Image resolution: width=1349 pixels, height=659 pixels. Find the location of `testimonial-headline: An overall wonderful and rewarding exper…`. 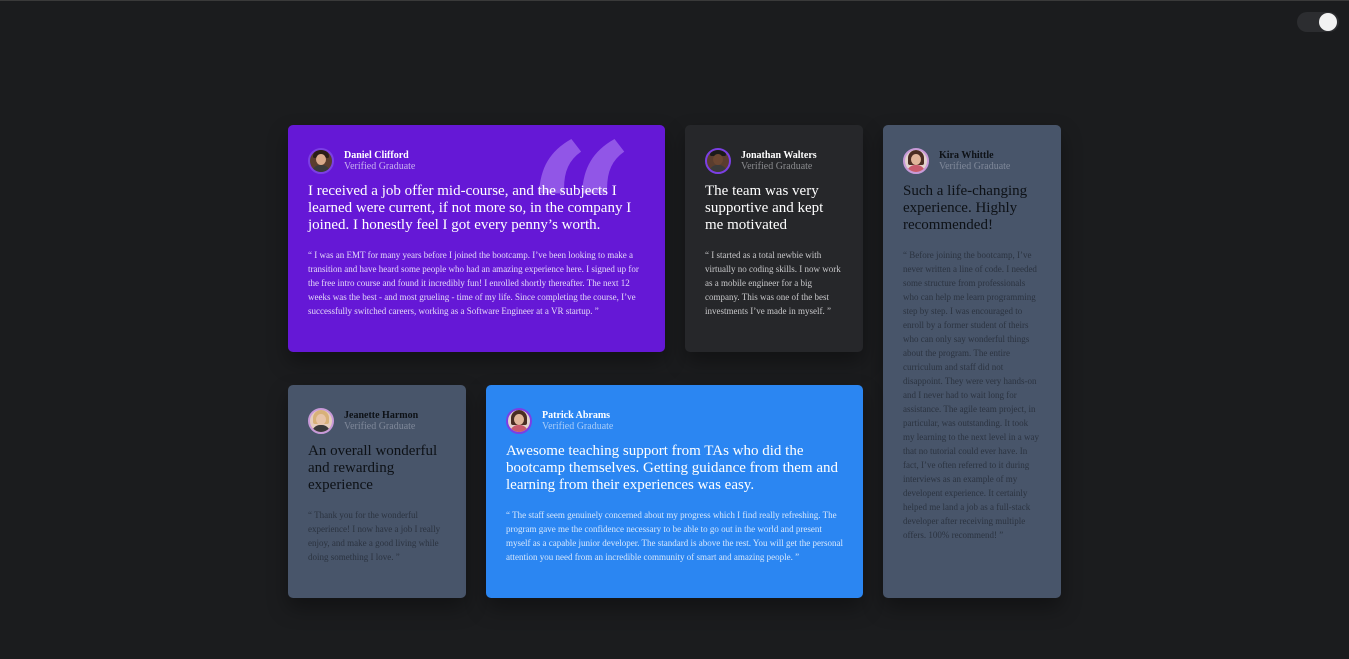

testimonial-headline: An overall wonderful and rewarding exper… is located at coordinates (373, 468).